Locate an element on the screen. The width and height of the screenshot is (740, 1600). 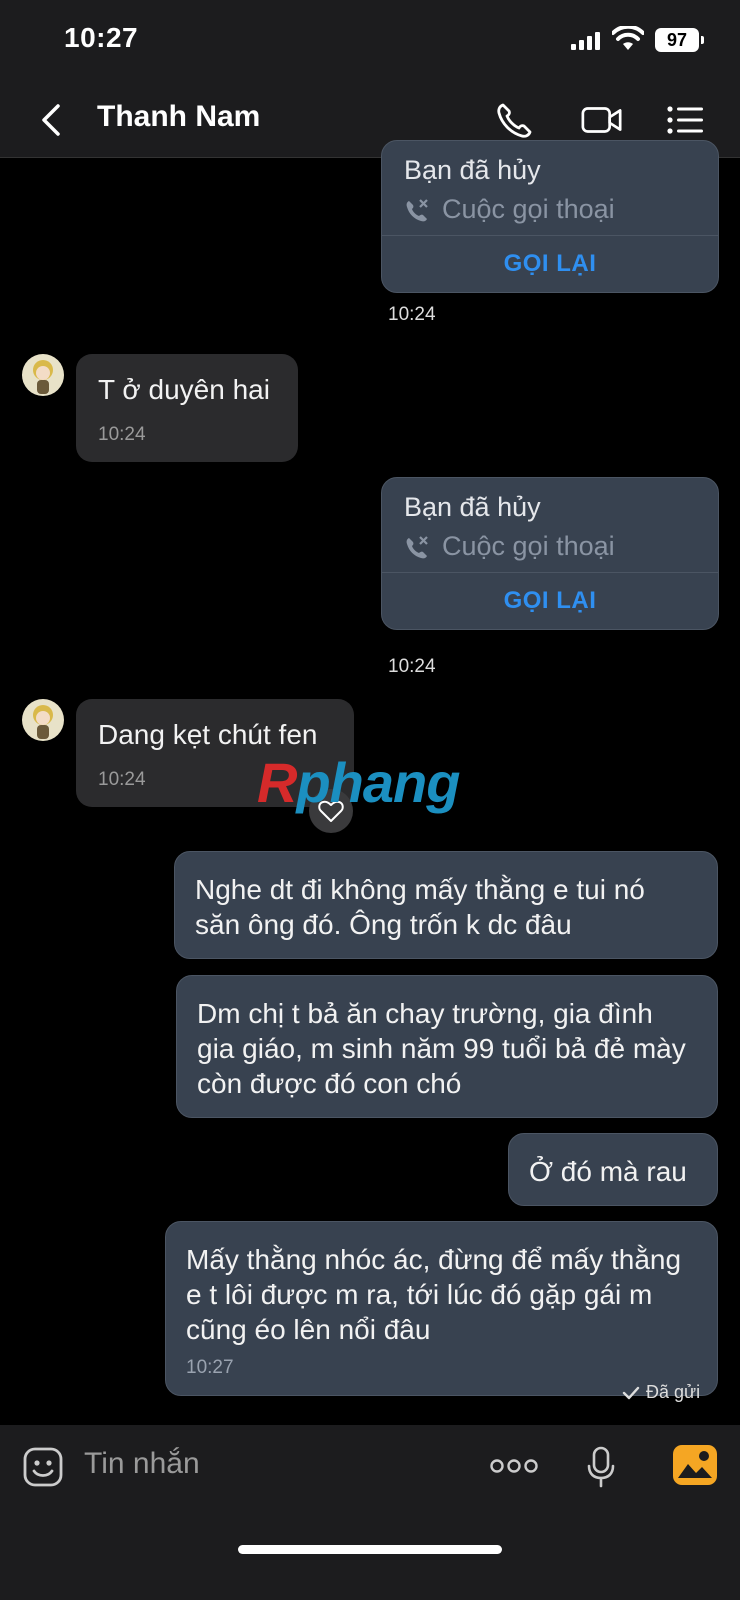
delivery-status: Đã gửi is located at coordinates (661, 1392).